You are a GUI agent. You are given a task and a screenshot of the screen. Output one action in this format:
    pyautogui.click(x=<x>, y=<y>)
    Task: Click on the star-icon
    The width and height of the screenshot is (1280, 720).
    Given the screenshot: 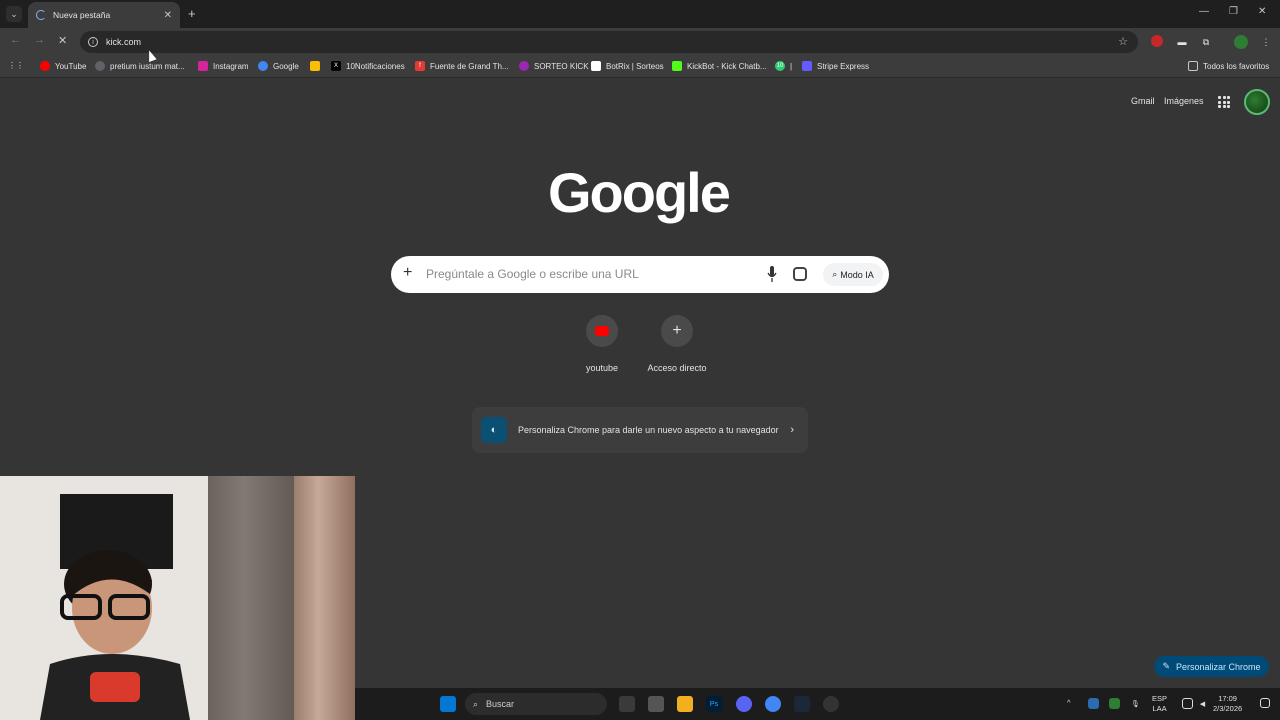 What is the action you would take?
    pyautogui.click(x=524, y=66)
    